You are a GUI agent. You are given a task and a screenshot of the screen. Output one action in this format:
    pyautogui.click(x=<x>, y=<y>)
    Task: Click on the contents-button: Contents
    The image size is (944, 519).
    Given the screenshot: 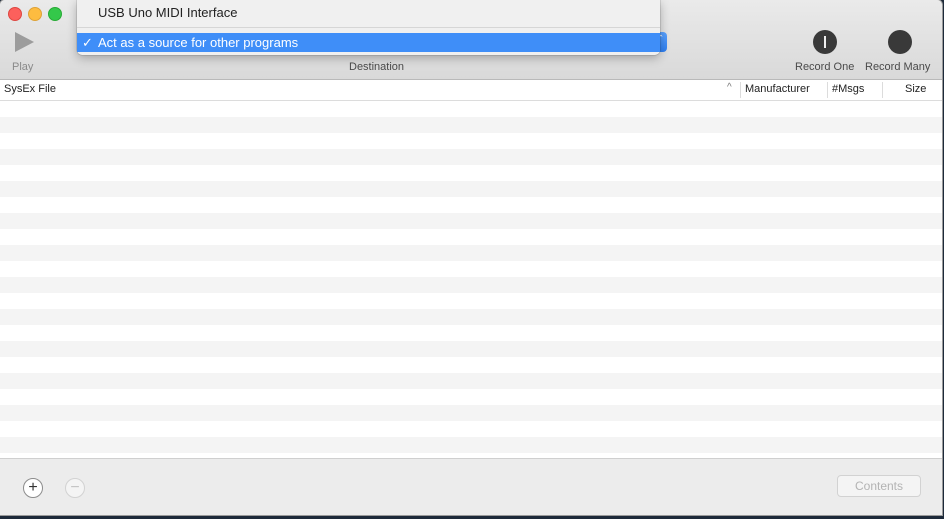 What is the action you would take?
    pyautogui.click(x=879, y=486)
    